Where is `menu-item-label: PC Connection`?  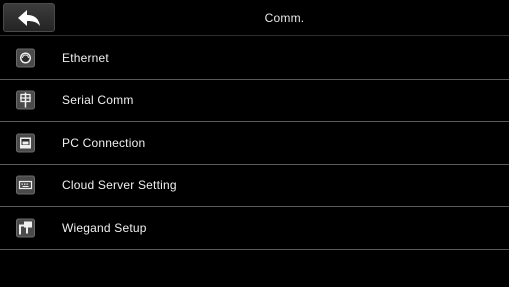
menu-item-label: PC Connection is located at coordinates (104, 142).